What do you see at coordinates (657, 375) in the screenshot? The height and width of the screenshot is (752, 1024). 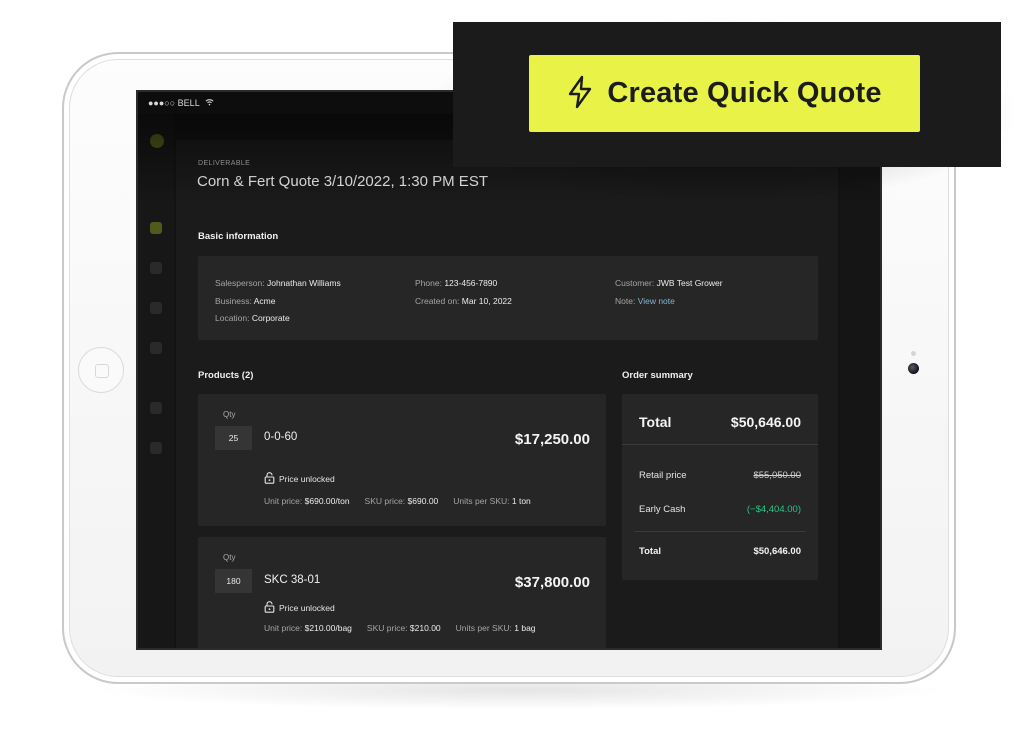 I see `order-summary-title: Order summary` at bounding box center [657, 375].